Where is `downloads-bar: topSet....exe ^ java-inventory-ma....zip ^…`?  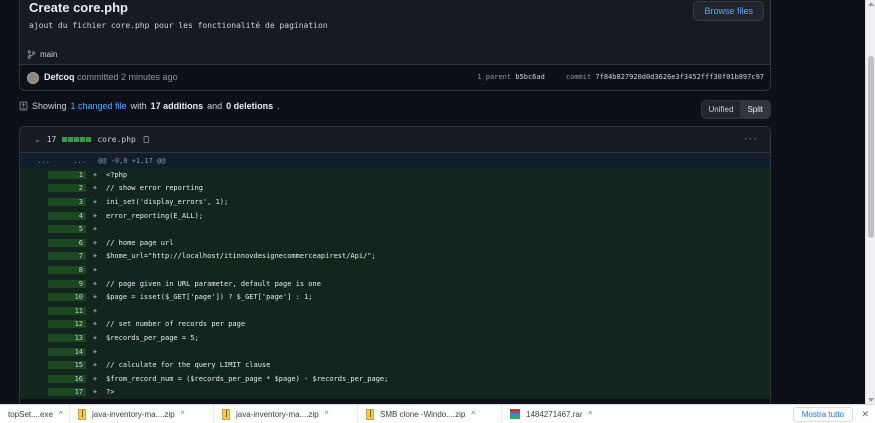 downloads-bar: topSet....exe ^ java-inventory-ma....zip ^… is located at coordinates (437, 413).